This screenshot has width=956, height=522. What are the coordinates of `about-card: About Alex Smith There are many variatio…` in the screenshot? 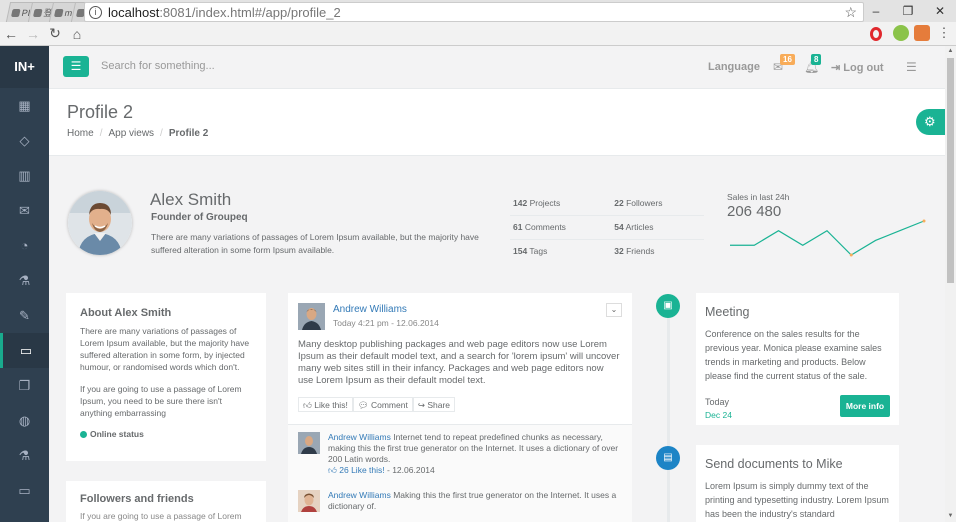 It's located at (166, 377).